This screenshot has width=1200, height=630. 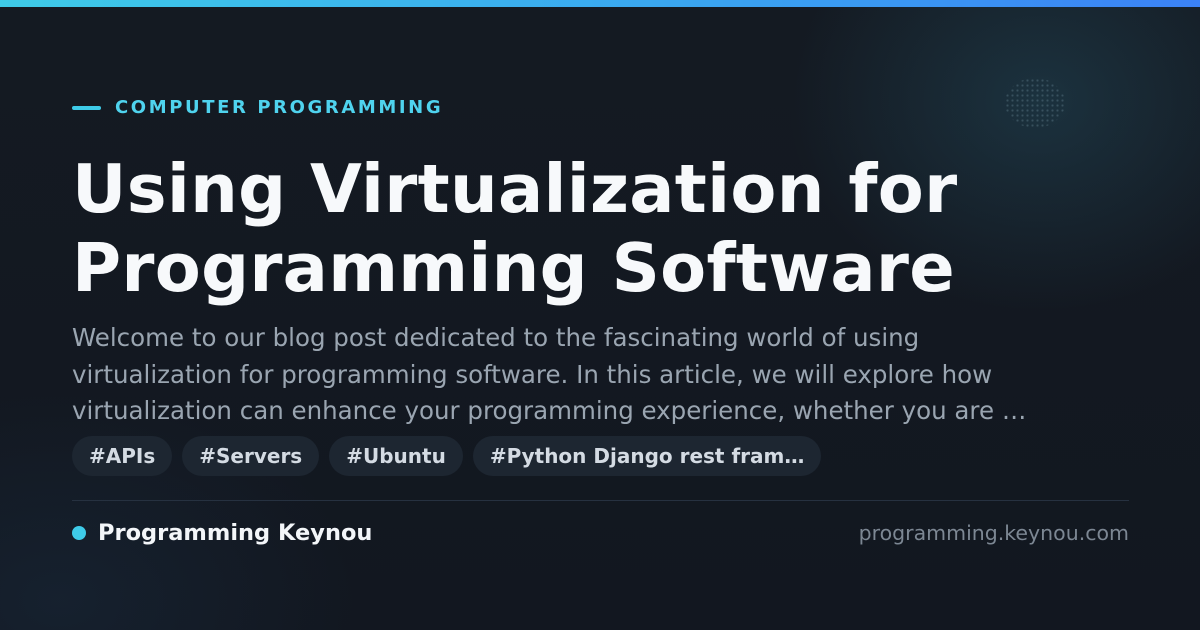 What do you see at coordinates (994, 533) in the screenshot?
I see `site-url: programming.keynou.com` at bounding box center [994, 533].